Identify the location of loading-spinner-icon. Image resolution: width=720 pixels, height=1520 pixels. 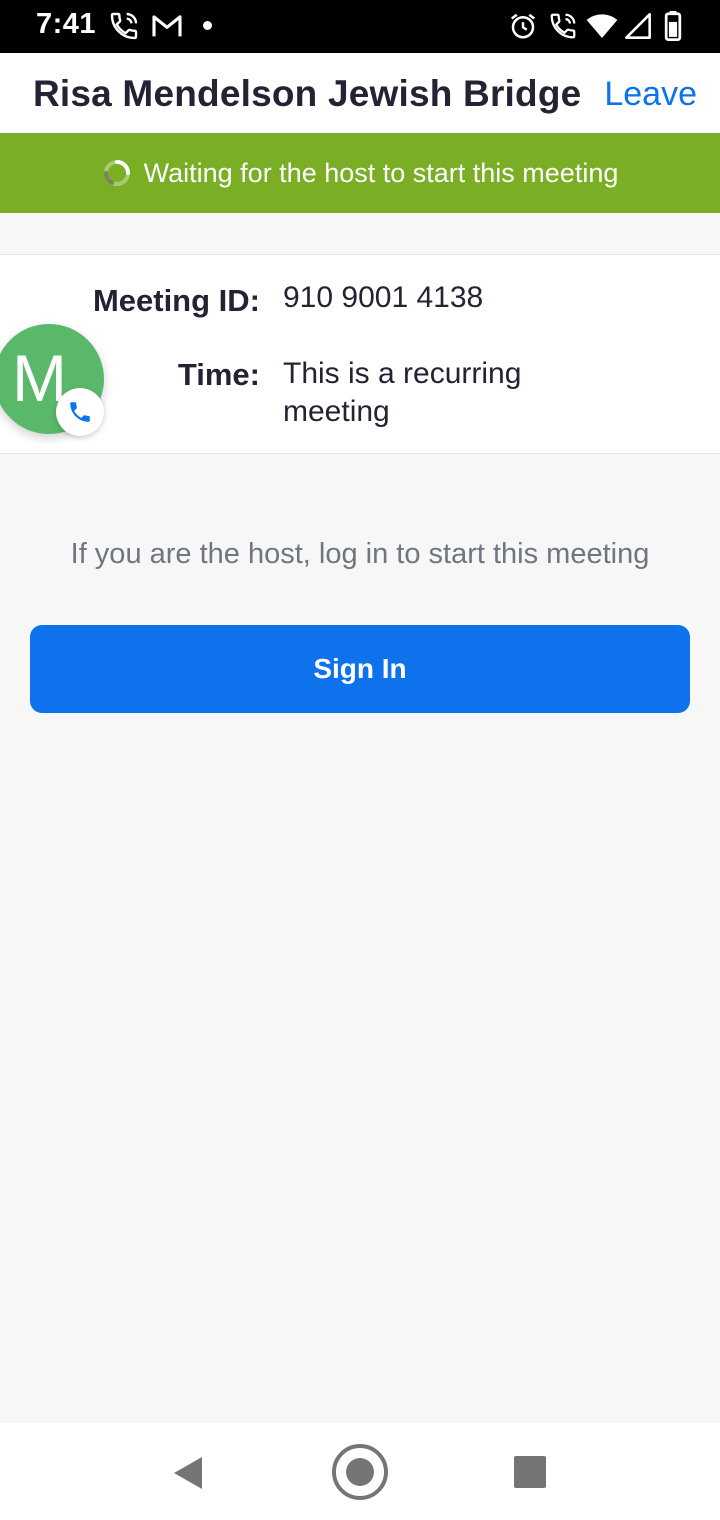
(116, 173).